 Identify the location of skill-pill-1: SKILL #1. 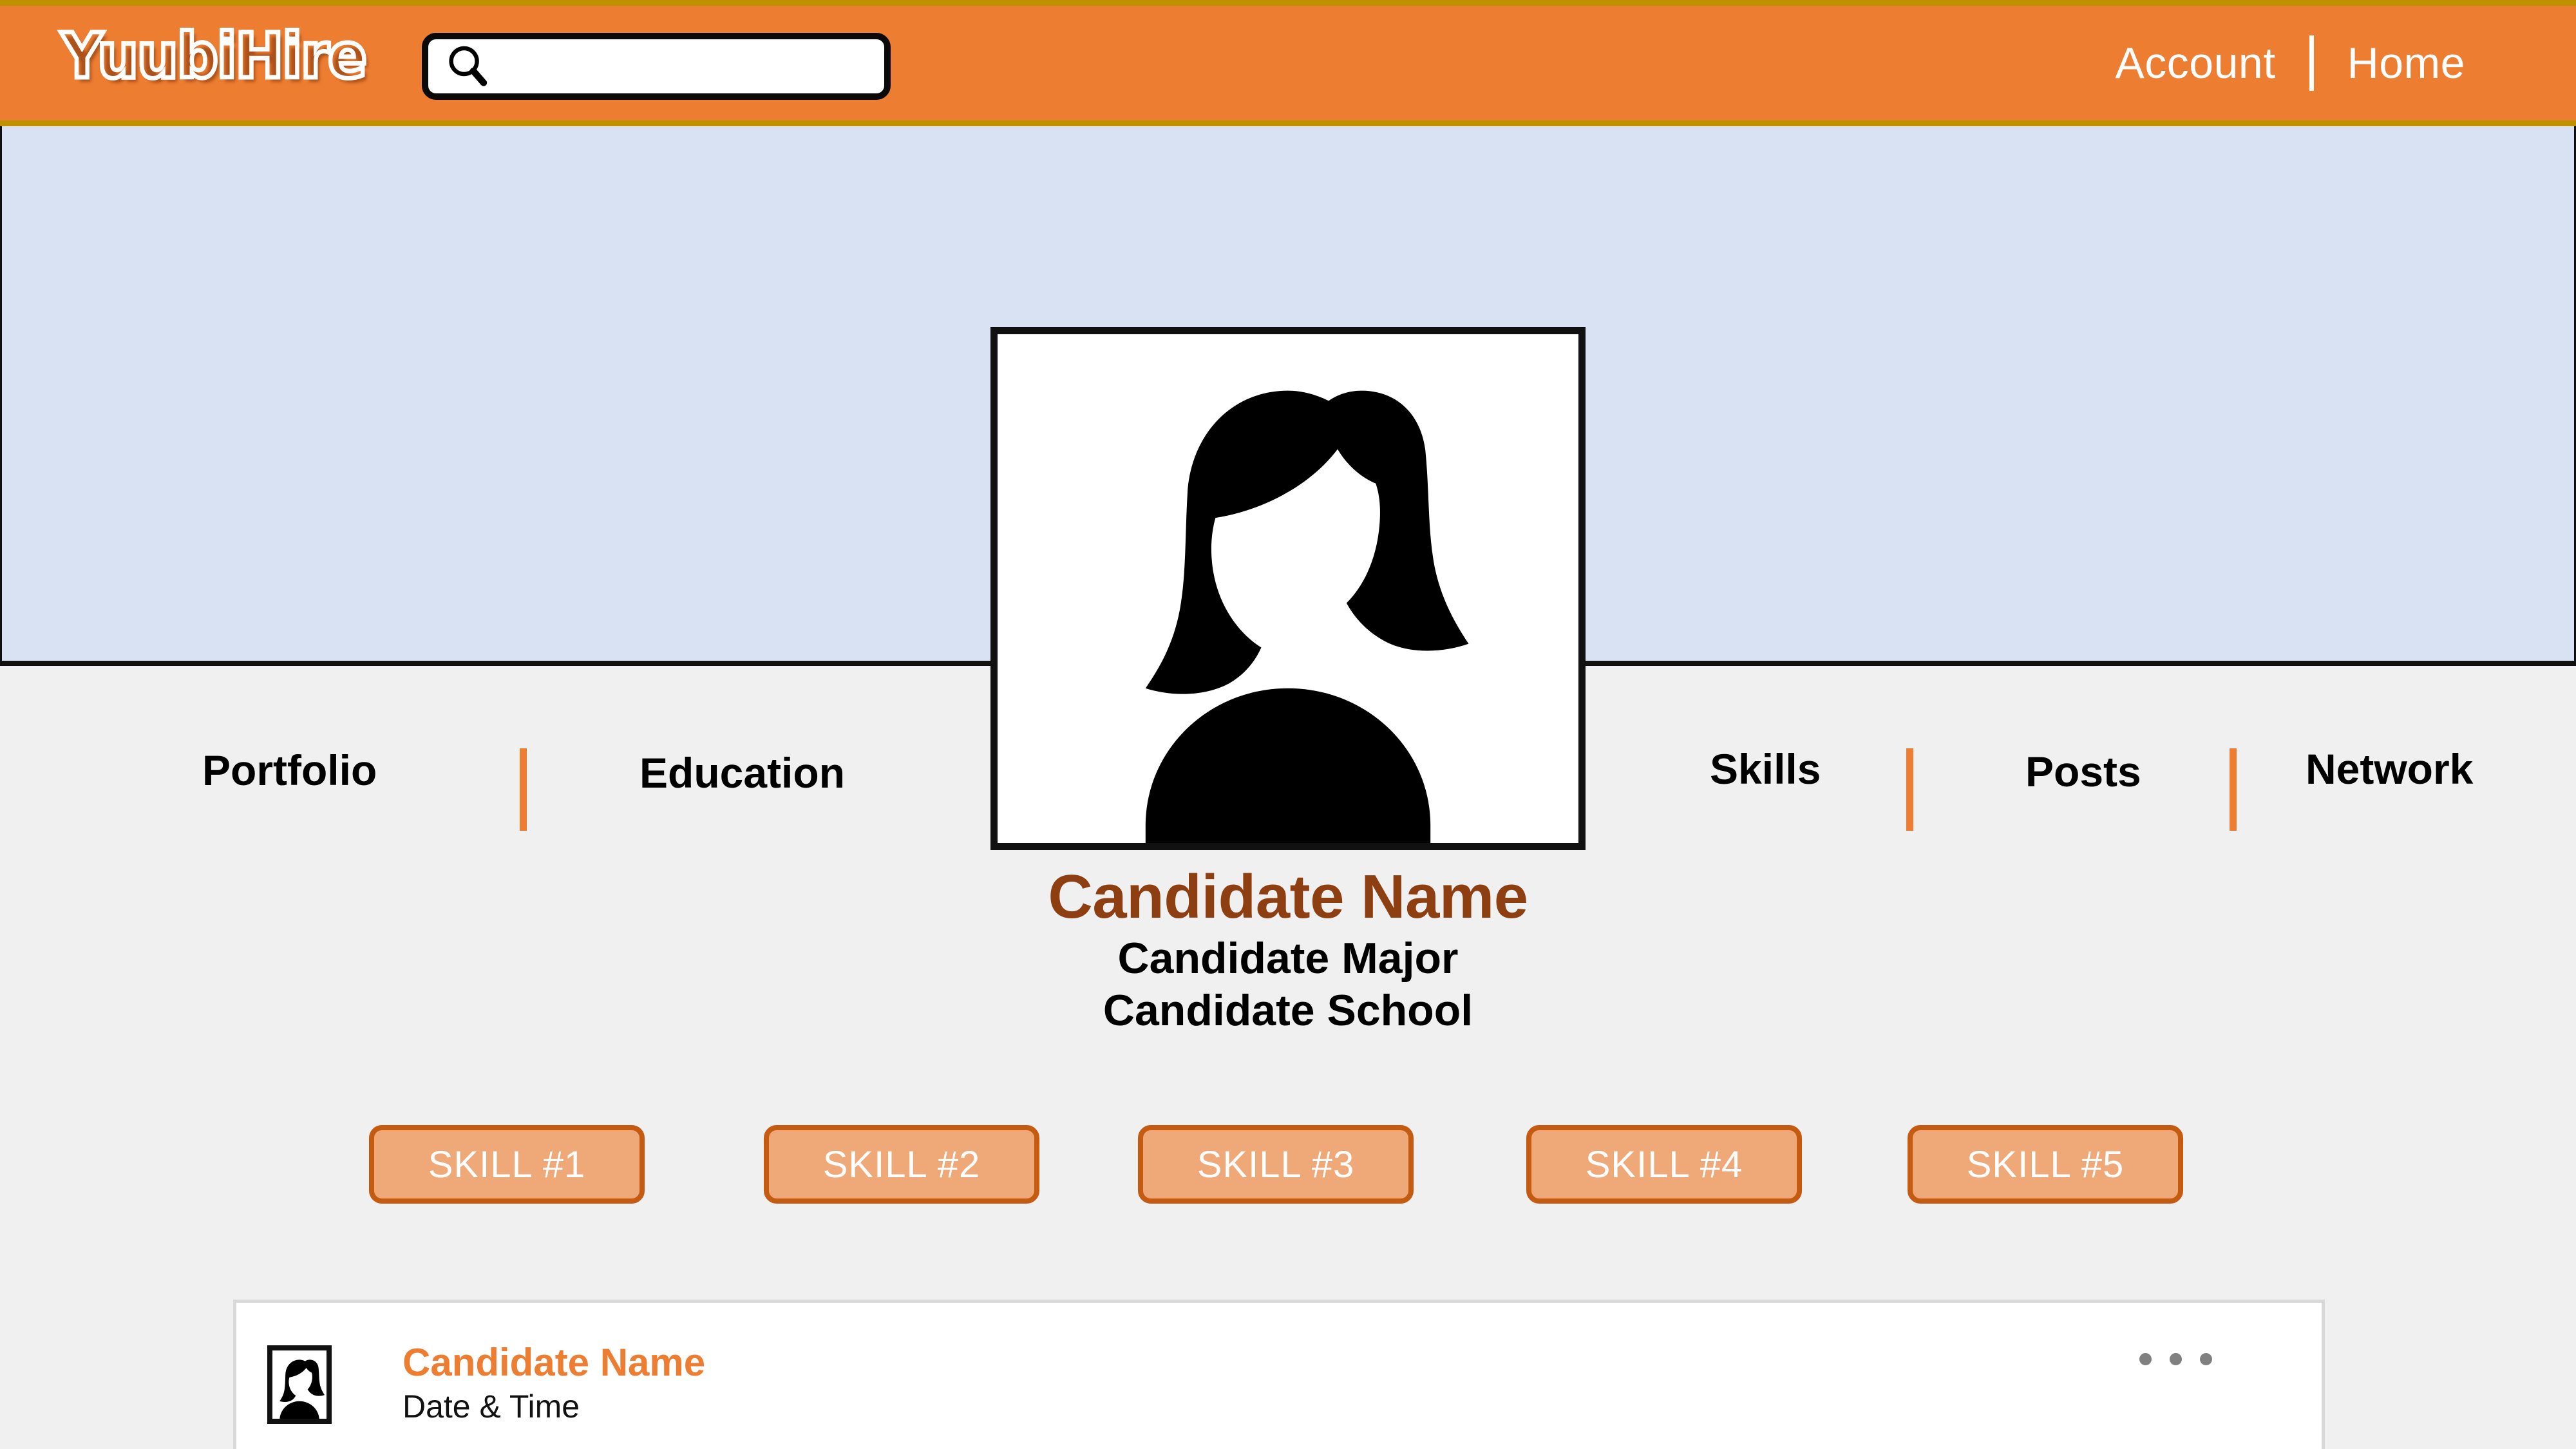
(507, 1164).